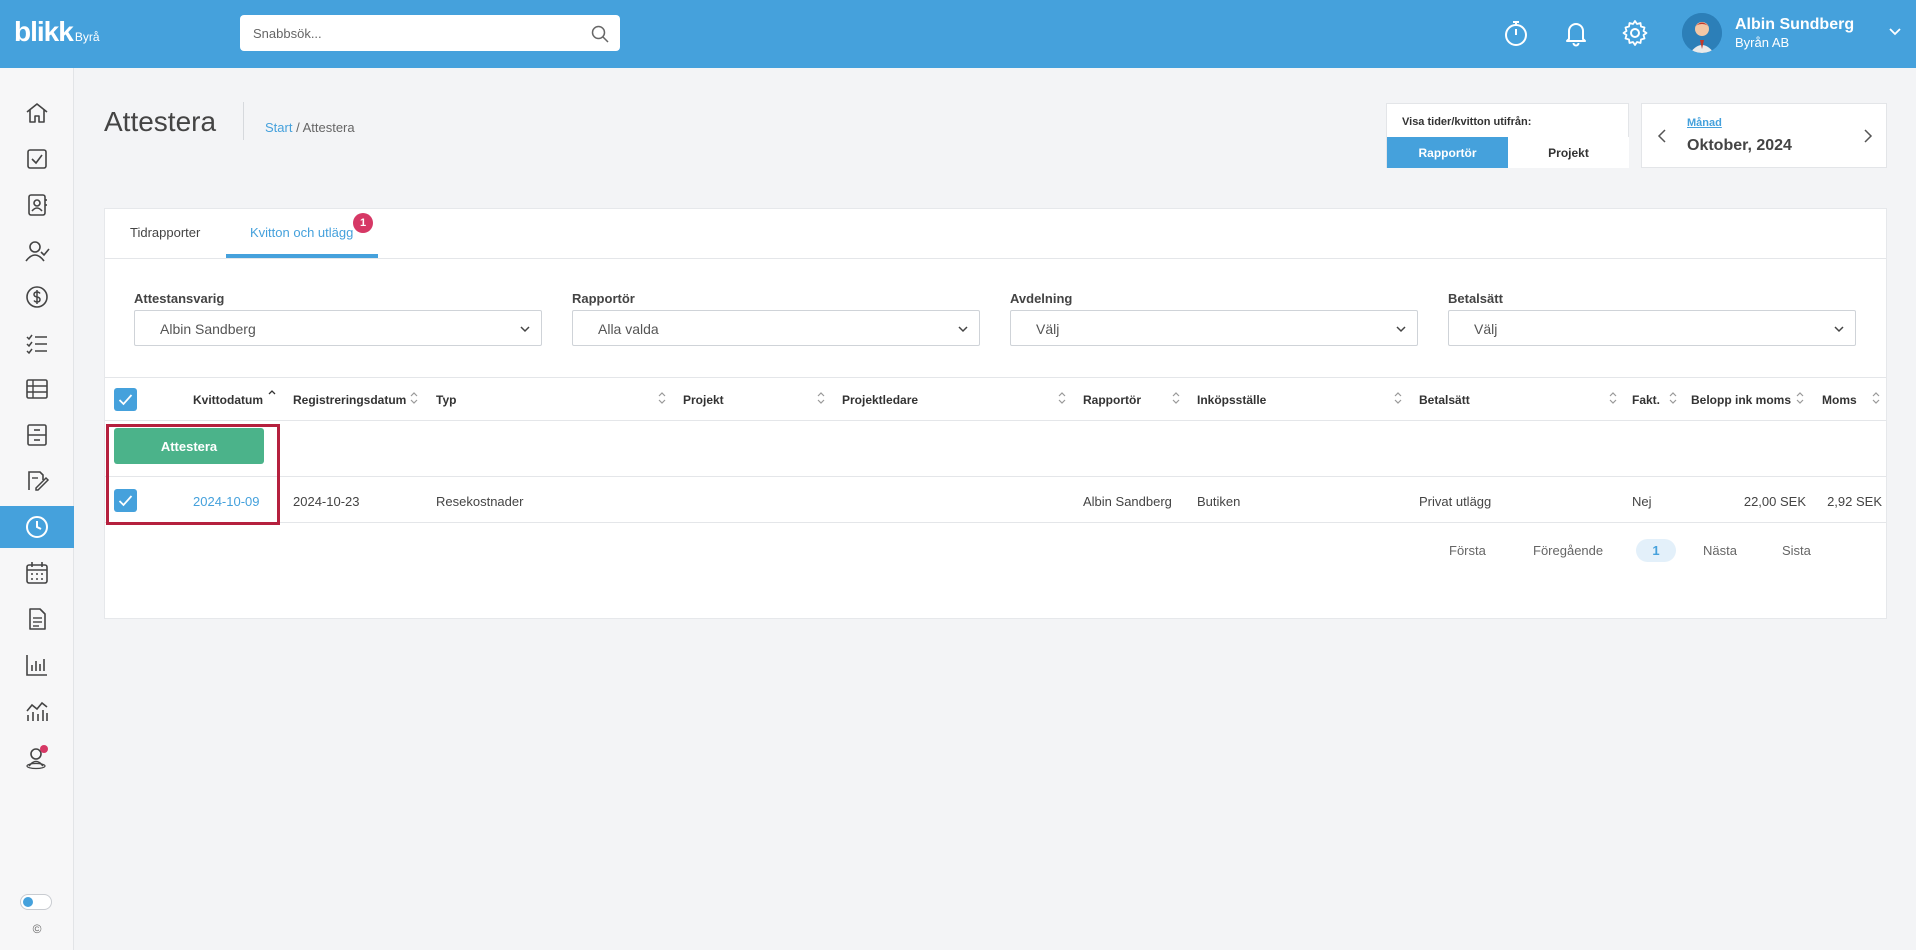 This screenshot has height=950, width=1916. What do you see at coordinates (1656, 550) in the screenshot?
I see `pagination-current: 1` at bounding box center [1656, 550].